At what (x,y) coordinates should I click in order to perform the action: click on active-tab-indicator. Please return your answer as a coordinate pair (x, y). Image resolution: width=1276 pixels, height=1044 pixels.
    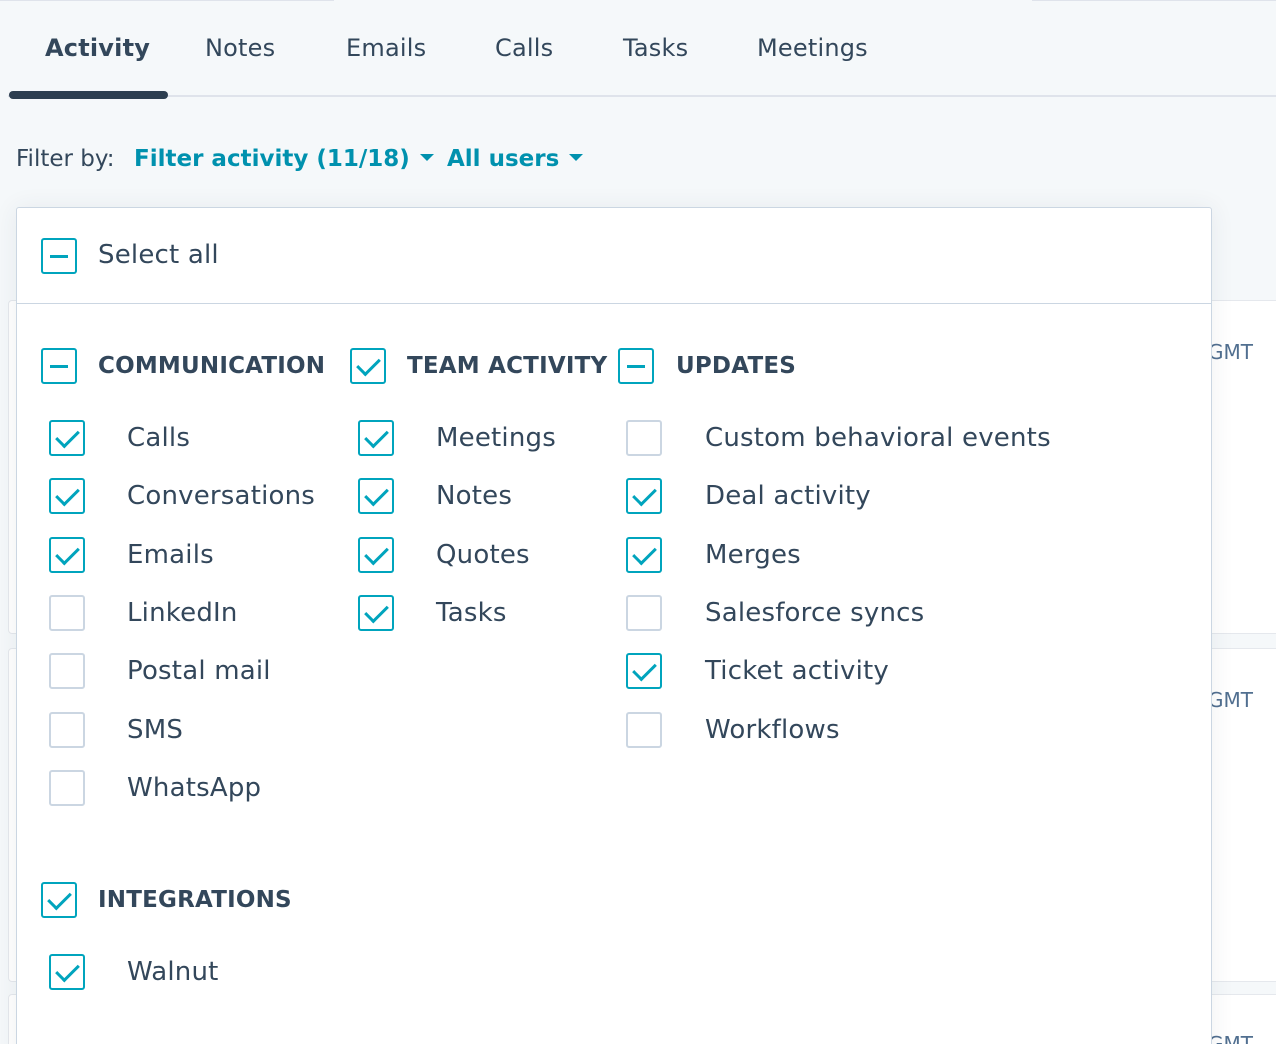
    Looking at the image, I should click on (88, 95).